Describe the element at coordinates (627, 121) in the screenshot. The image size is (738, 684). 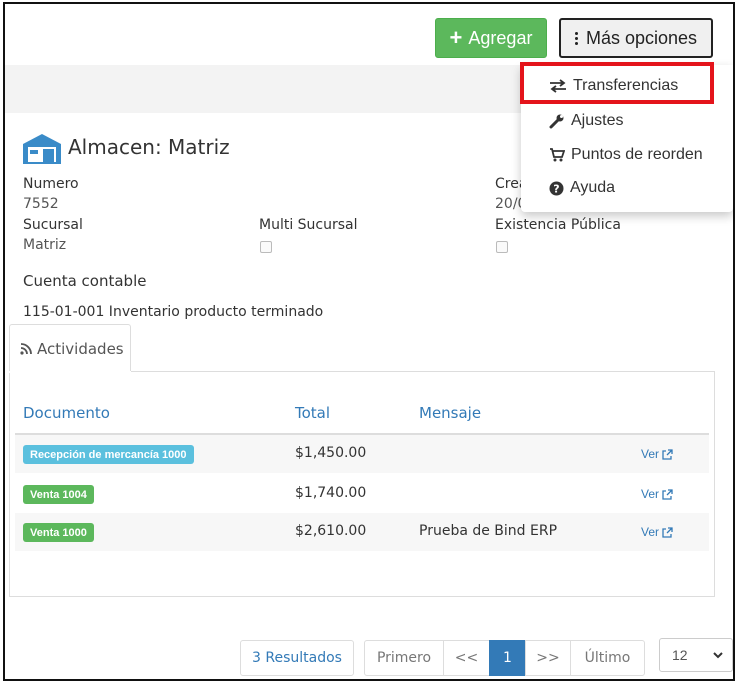
I see `menu-item-ajustes: Ajustes` at that location.